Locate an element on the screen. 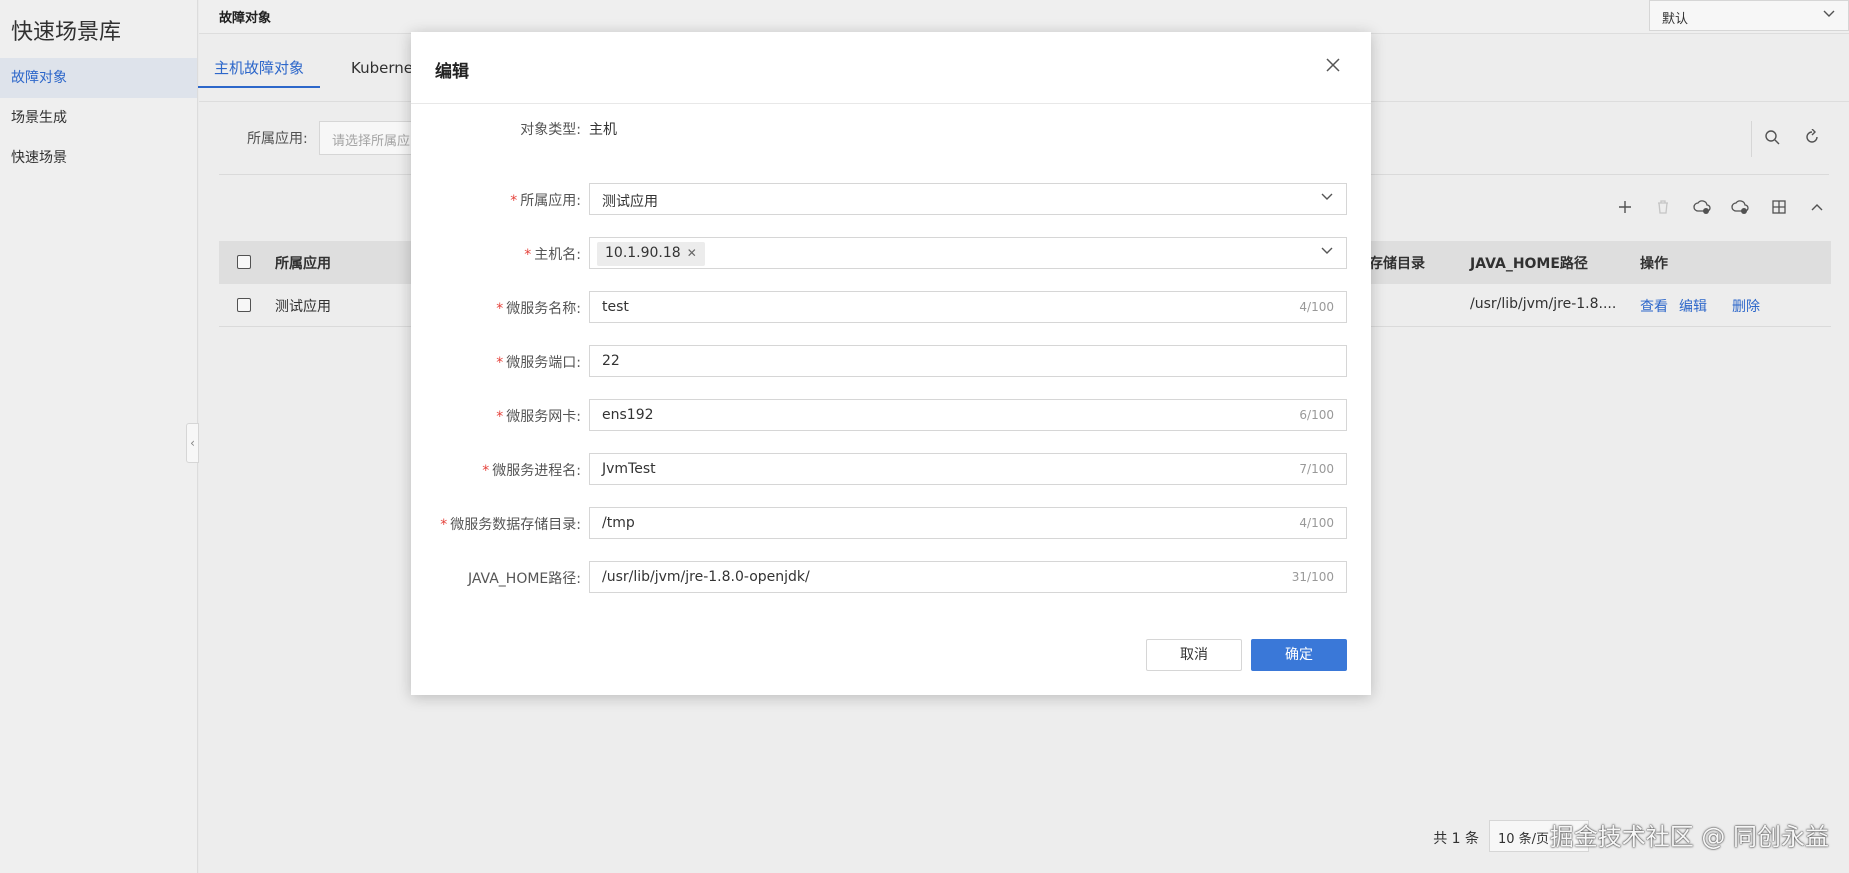 The width and height of the screenshot is (1849, 873). close-icon is located at coordinates (1333, 65).